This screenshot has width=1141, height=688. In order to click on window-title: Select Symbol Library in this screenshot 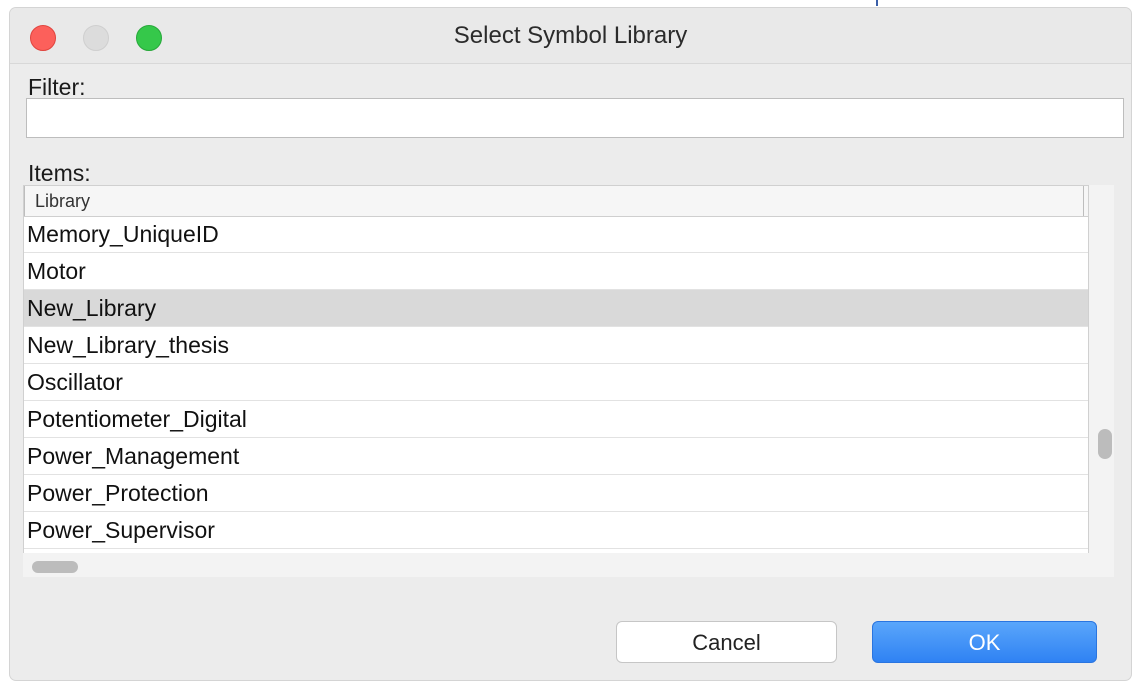, I will do `click(570, 35)`.